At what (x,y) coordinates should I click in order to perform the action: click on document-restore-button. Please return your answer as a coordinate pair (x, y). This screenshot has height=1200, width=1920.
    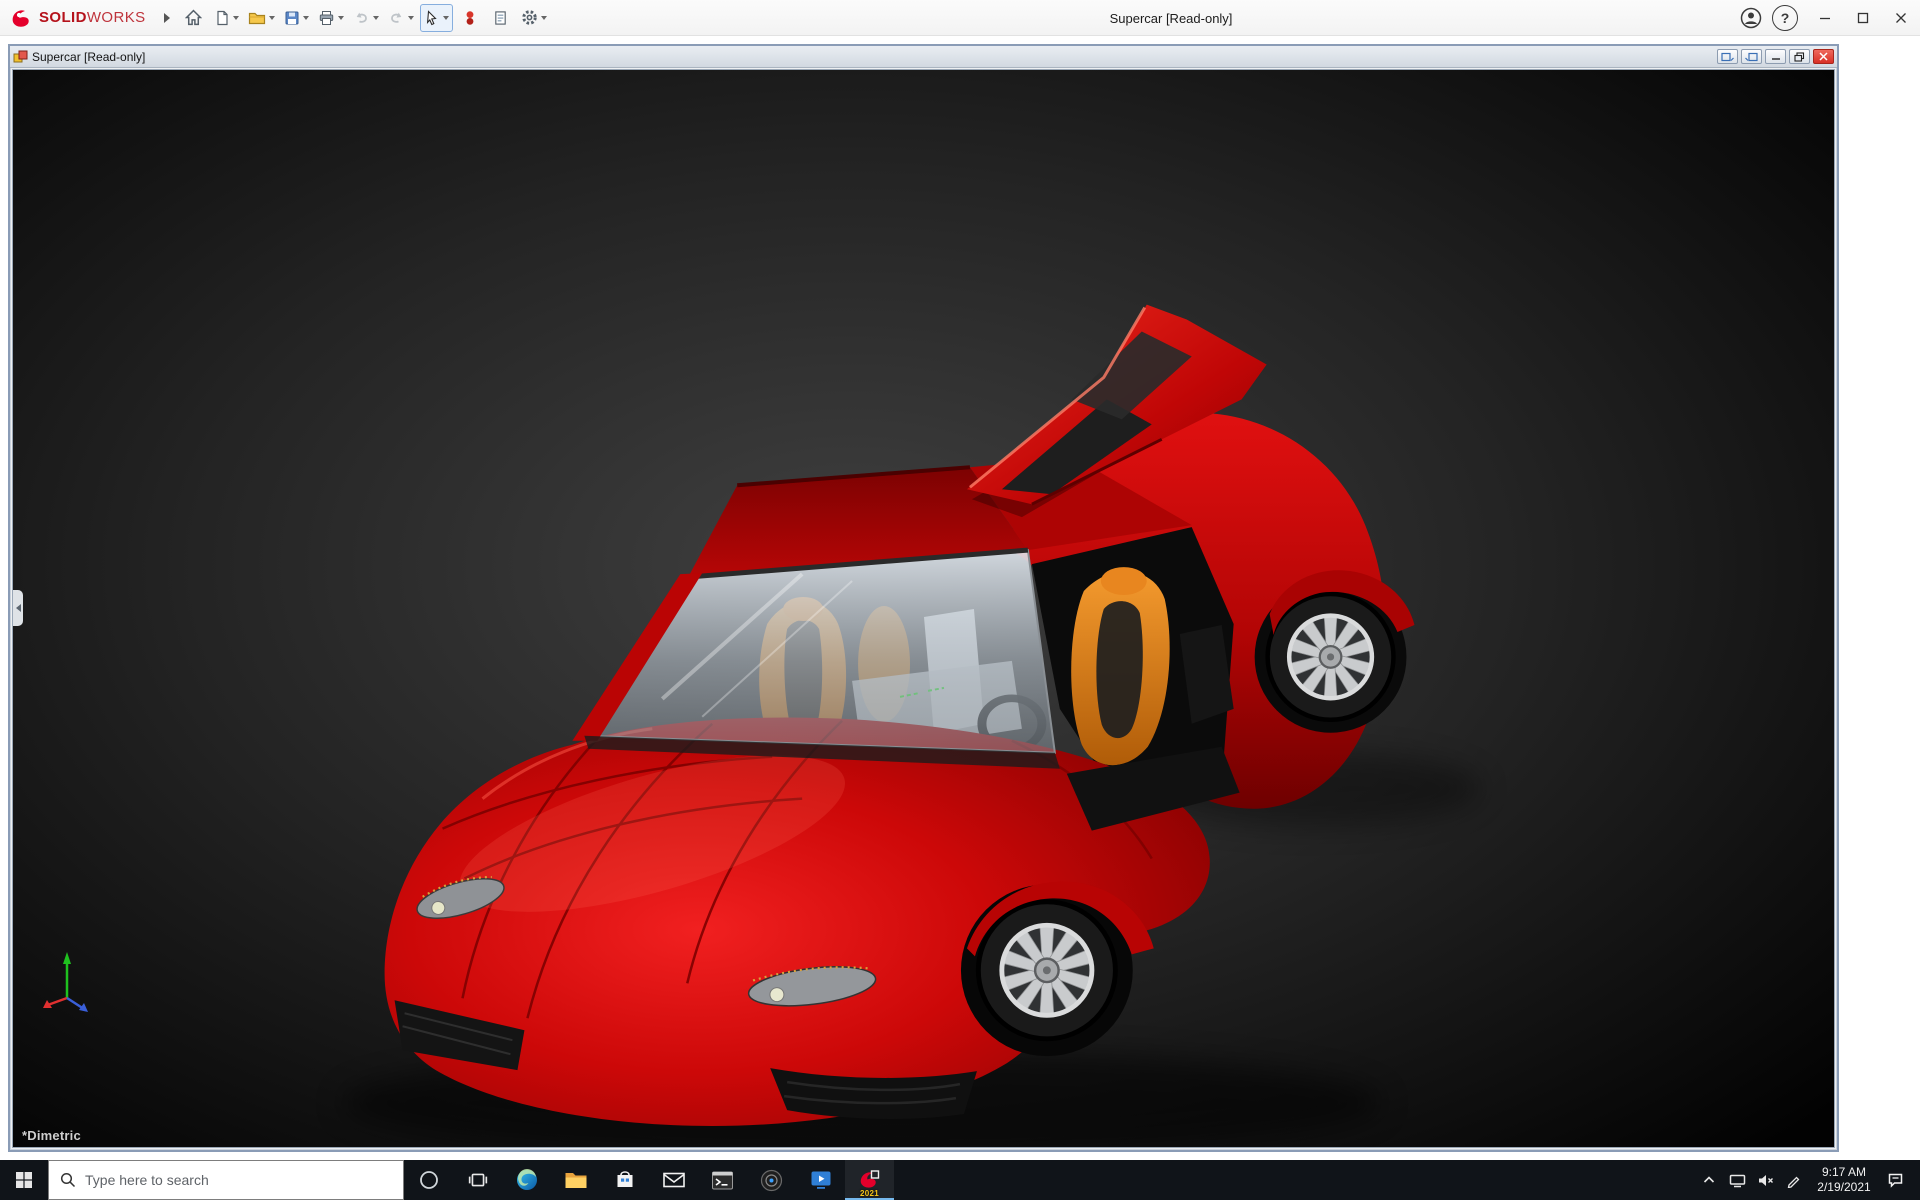
    Looking at the image, I should click on (1799, 56).